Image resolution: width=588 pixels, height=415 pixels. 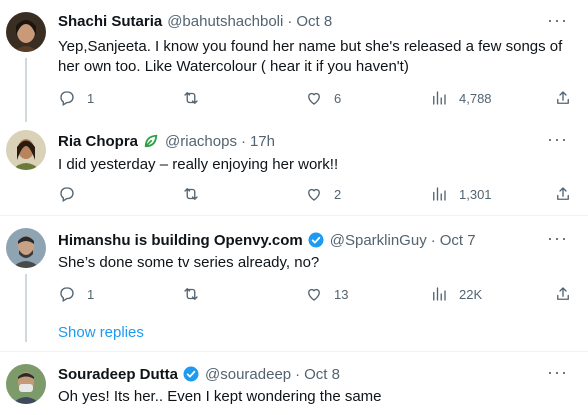 What do you see at coordinates (26, 32) in the screenshot?
I see `avatar-shachi` at bounding box center [26, 32].